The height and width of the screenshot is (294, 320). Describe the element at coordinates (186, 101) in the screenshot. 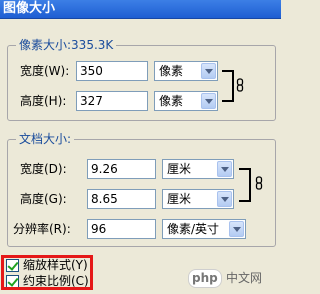

I see `pixel-height-unit-select: 像素` at that location.